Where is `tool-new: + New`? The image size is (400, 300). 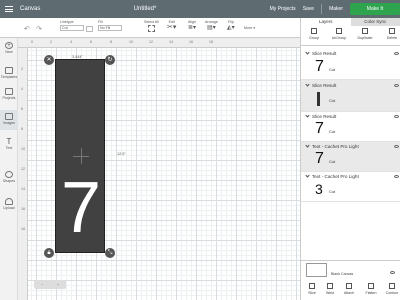 tool-new: + New is located at coordinates (9, 48).